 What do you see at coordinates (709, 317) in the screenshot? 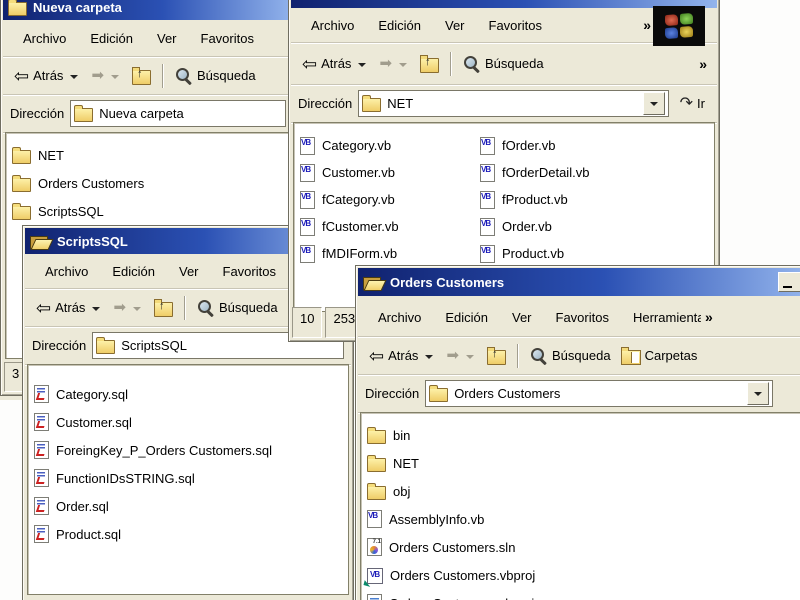
I see `menu-overflow-chevron: »` at bounding box center [709, 317].